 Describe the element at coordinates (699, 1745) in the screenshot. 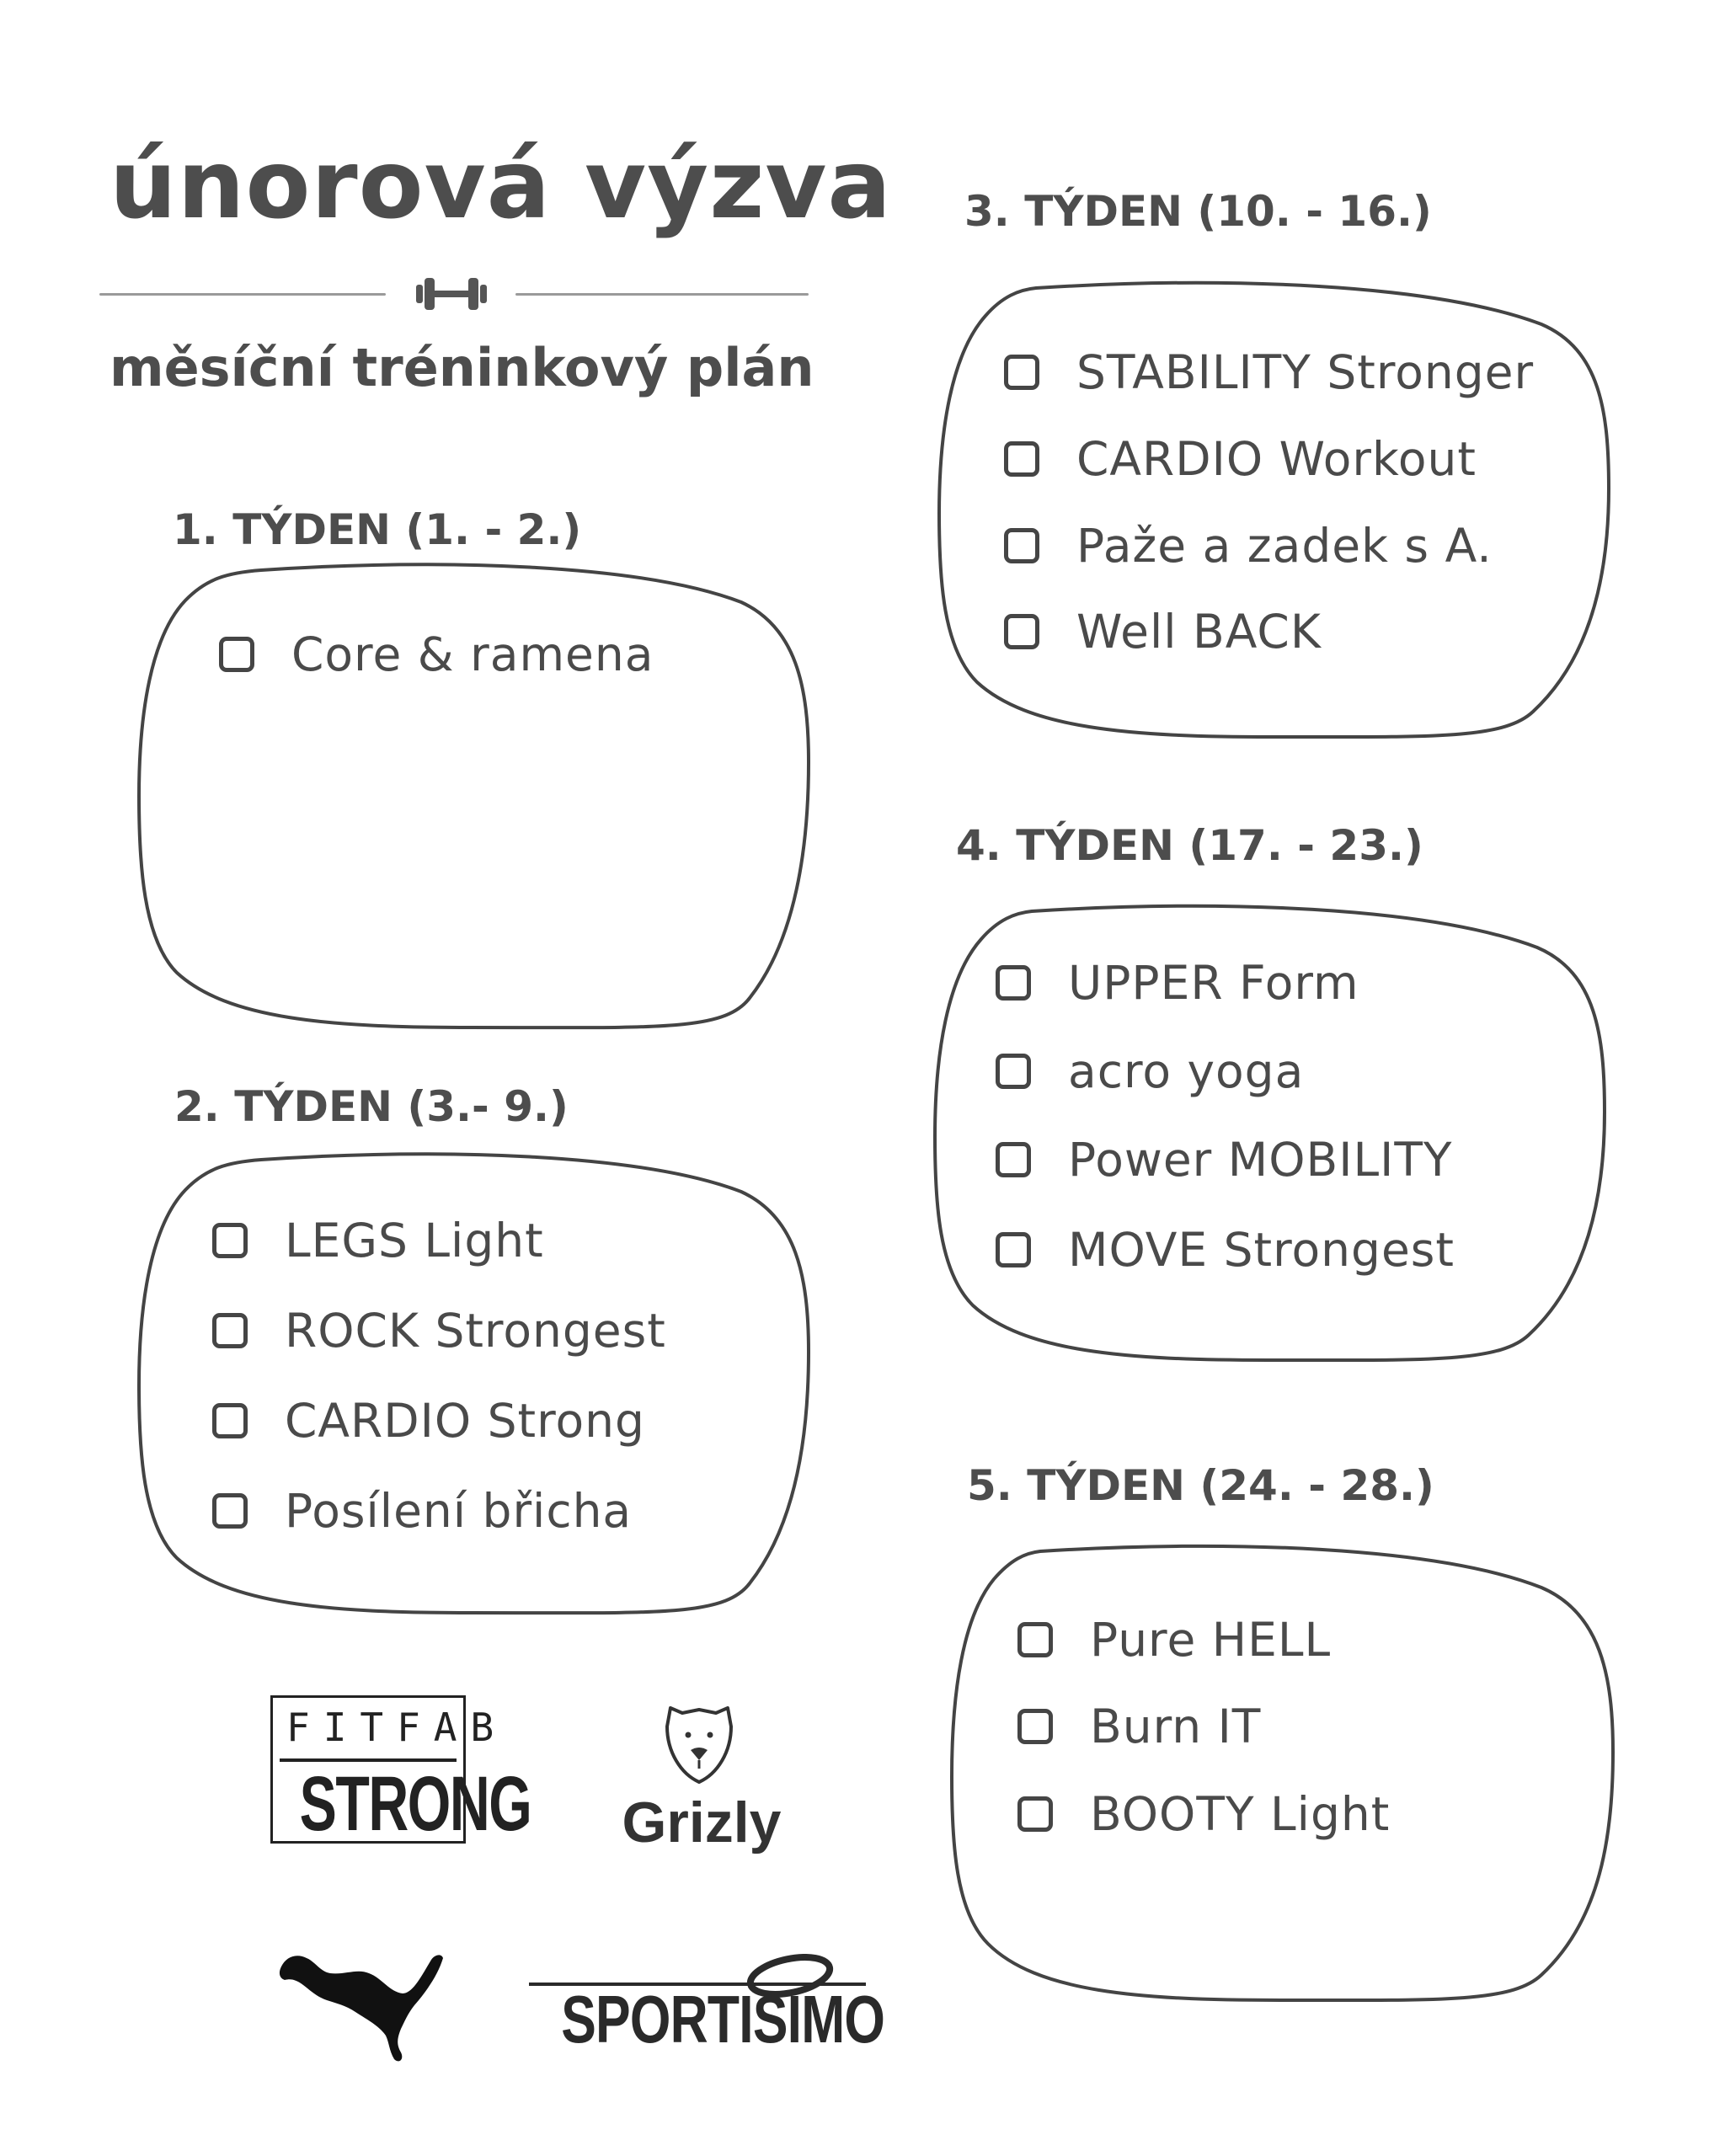

I see `grizly-bear-icon` at that location.